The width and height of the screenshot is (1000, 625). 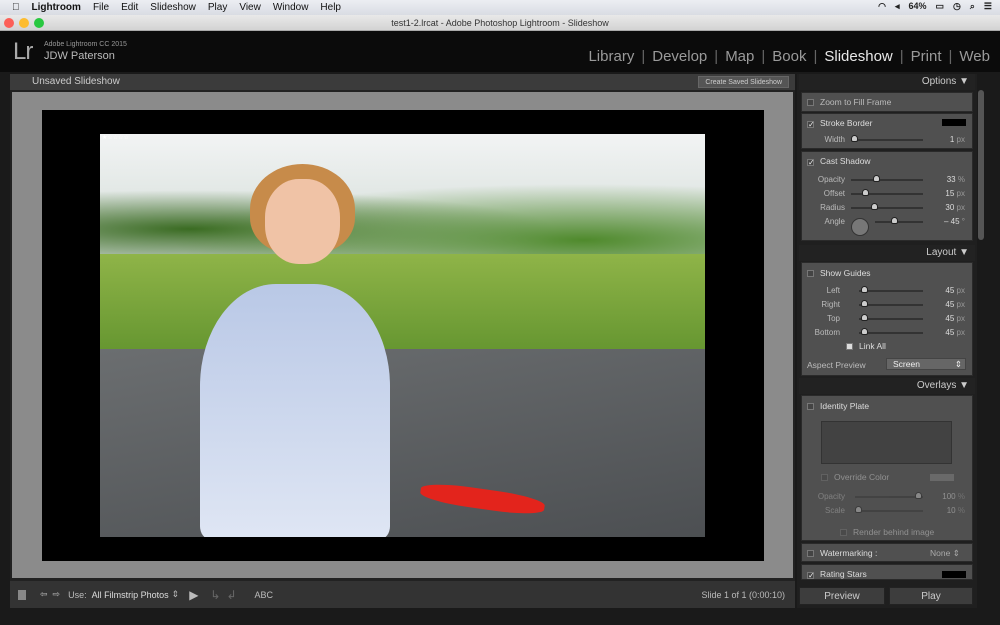 I want to click on scale-value: 10 %, so click(x=945, y=510).